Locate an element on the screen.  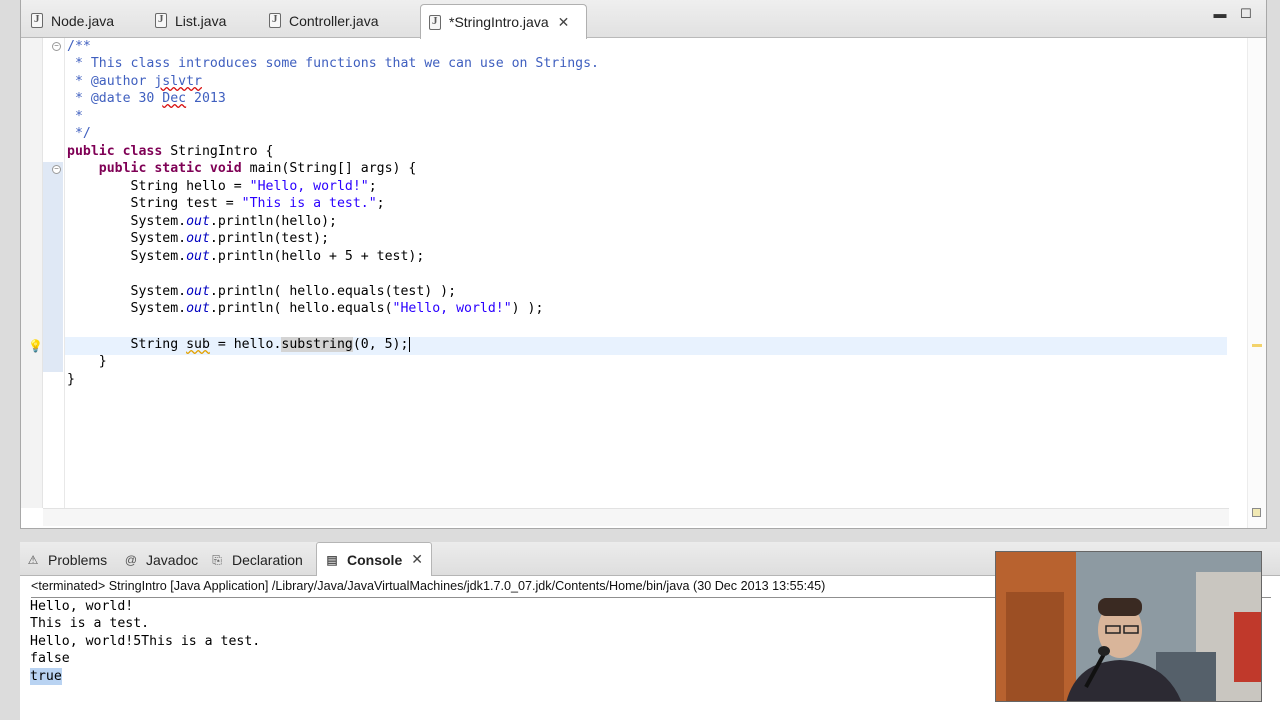
console-output-line: Hello, world! is located at coordinates (82, 606).